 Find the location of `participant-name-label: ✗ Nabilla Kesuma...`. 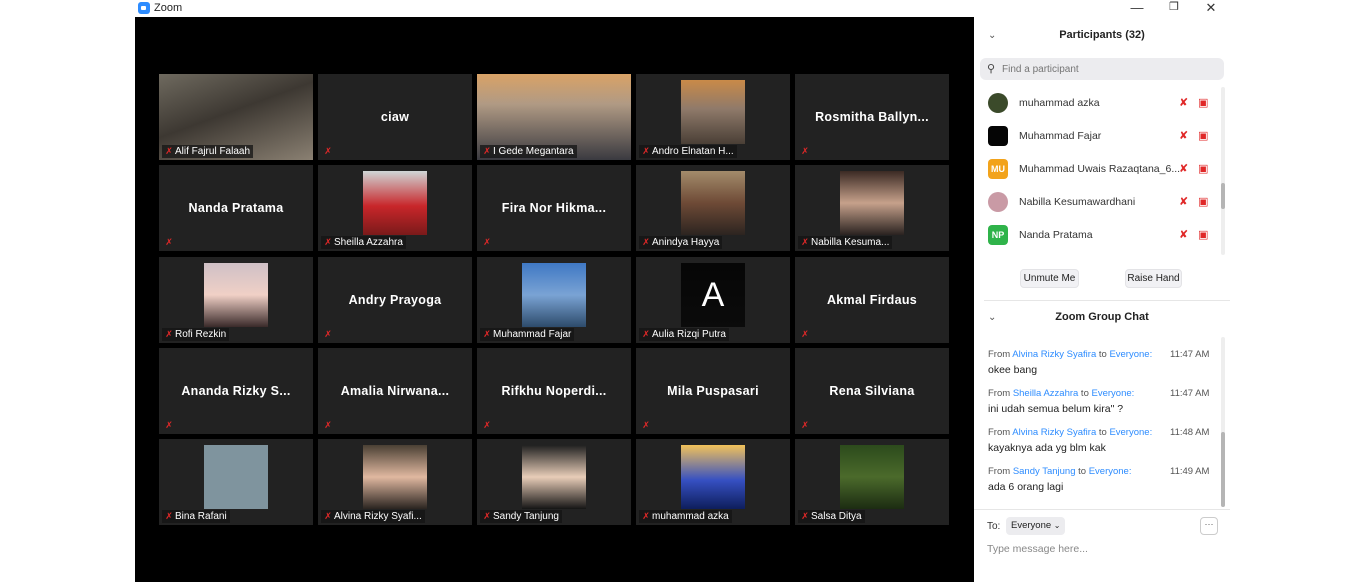

participant-name-label: ✗ Nabilla Kesuma... is located at coordinates (845, 242).